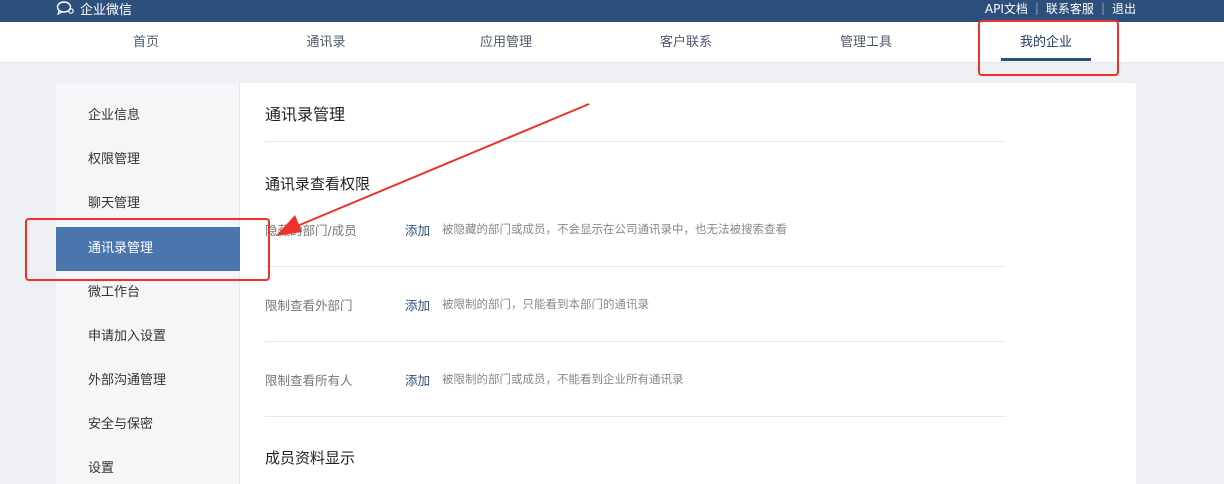 This screenshot has height=484, width=1224. Describe the element at coordinates (309, 305) in the screenshot. I see `row-label: 限制查看外部门` at that location.